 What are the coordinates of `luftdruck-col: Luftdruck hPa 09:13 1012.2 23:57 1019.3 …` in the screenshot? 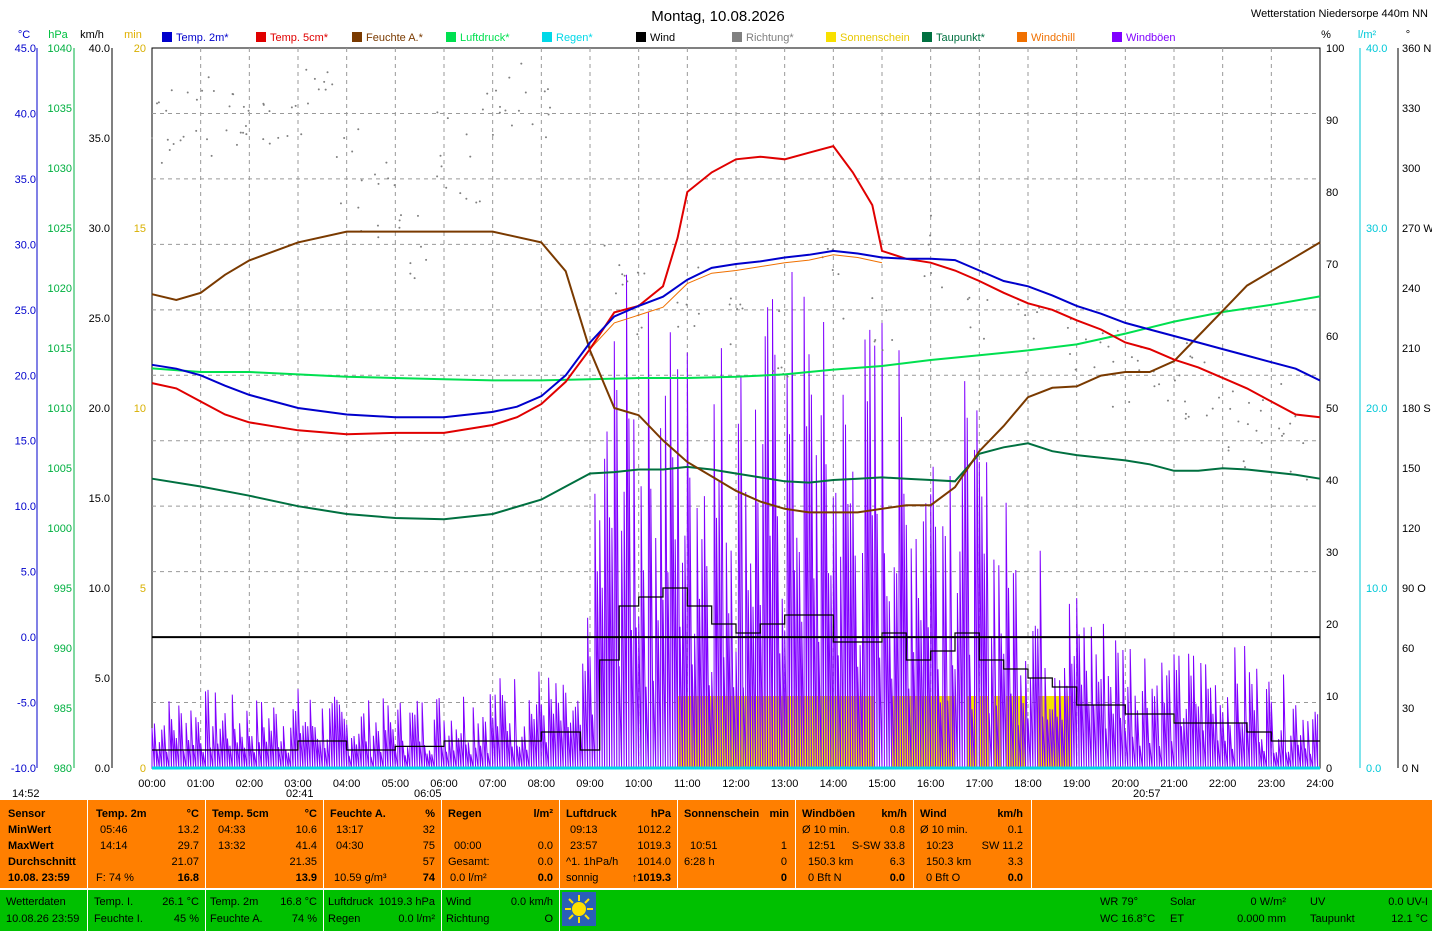 It's located at (619, 844).